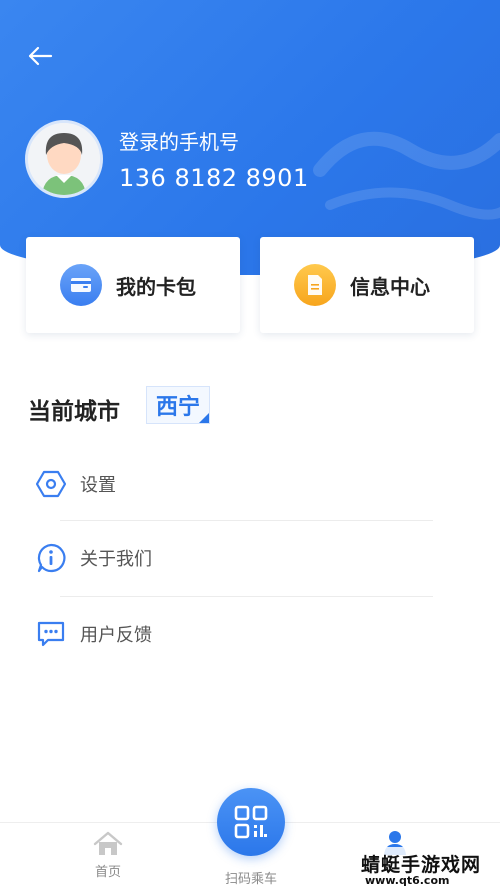 This screenshot has height=888, width=500. I want to click on tab-home: 首页, so click(108, 855).